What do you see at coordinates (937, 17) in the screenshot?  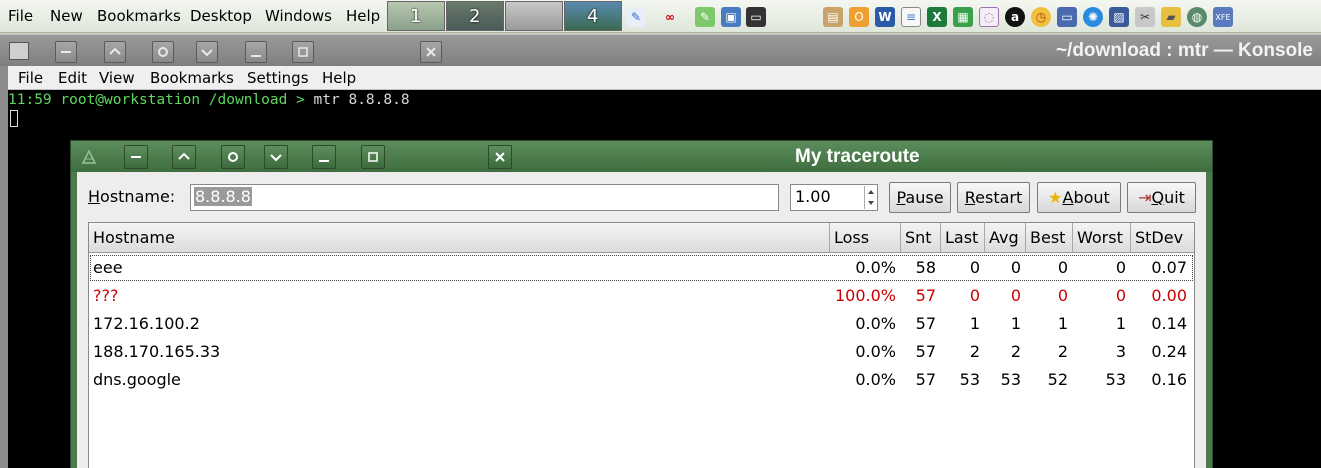 I see `excel-icon: X` at bounding box center [937, 17].